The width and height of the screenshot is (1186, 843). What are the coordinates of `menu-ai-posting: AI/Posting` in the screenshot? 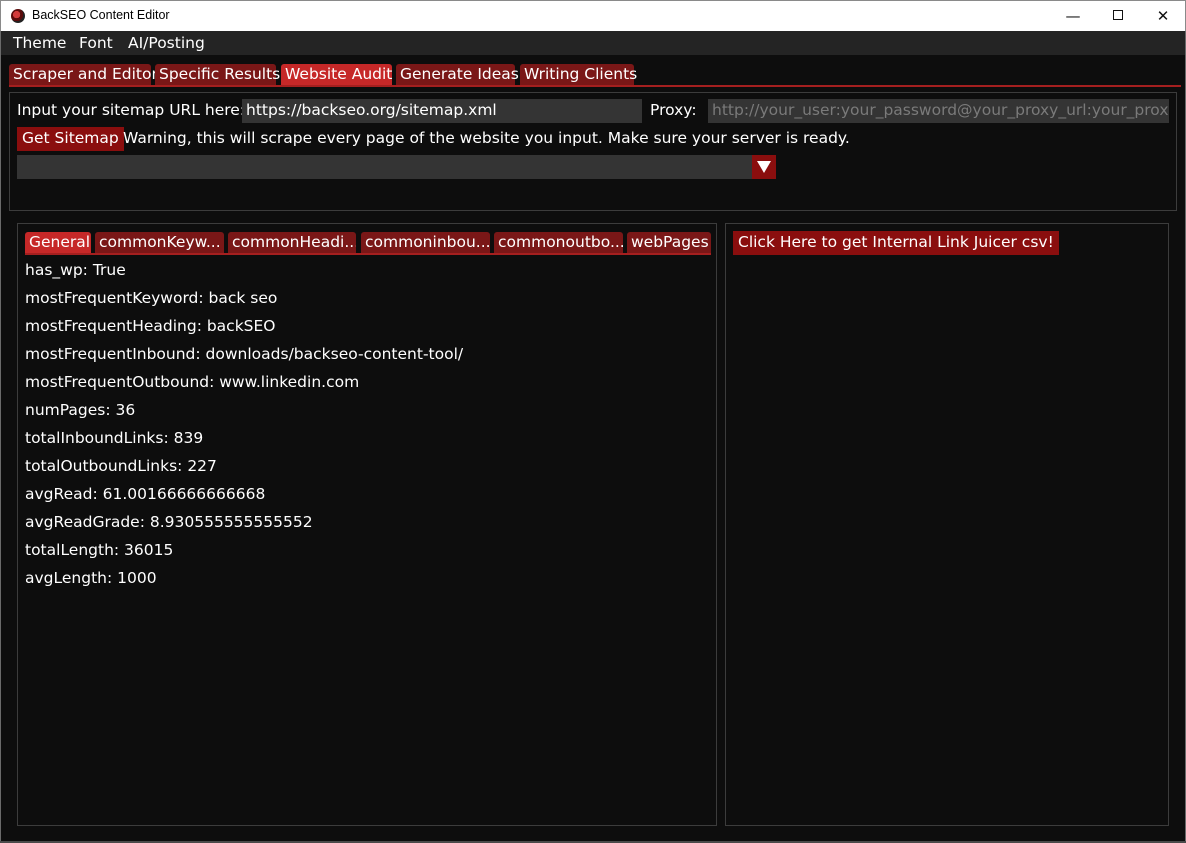 It's located at (166, 43).